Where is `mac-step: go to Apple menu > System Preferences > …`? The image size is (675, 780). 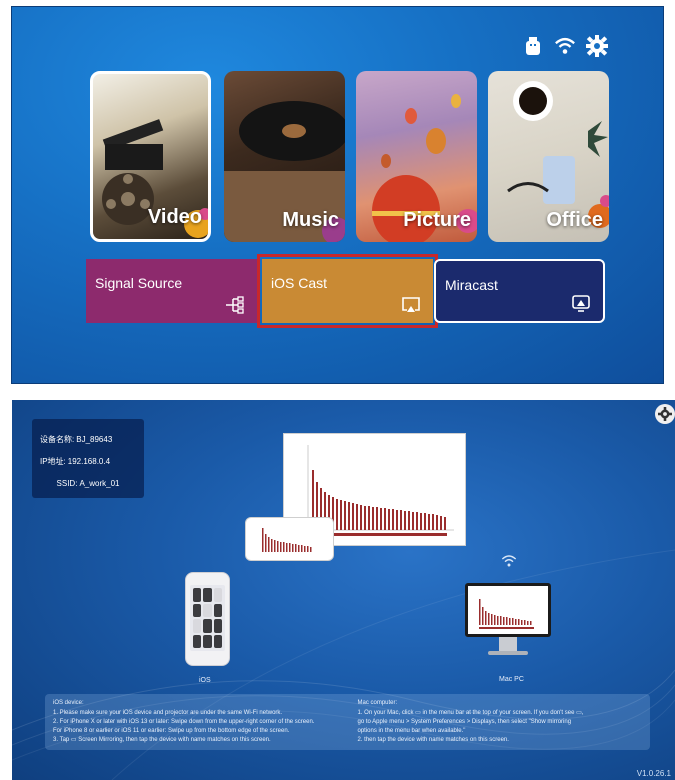 mac-step: go to Apple menu > System Preferences > … is located at coordinates (464, 722).